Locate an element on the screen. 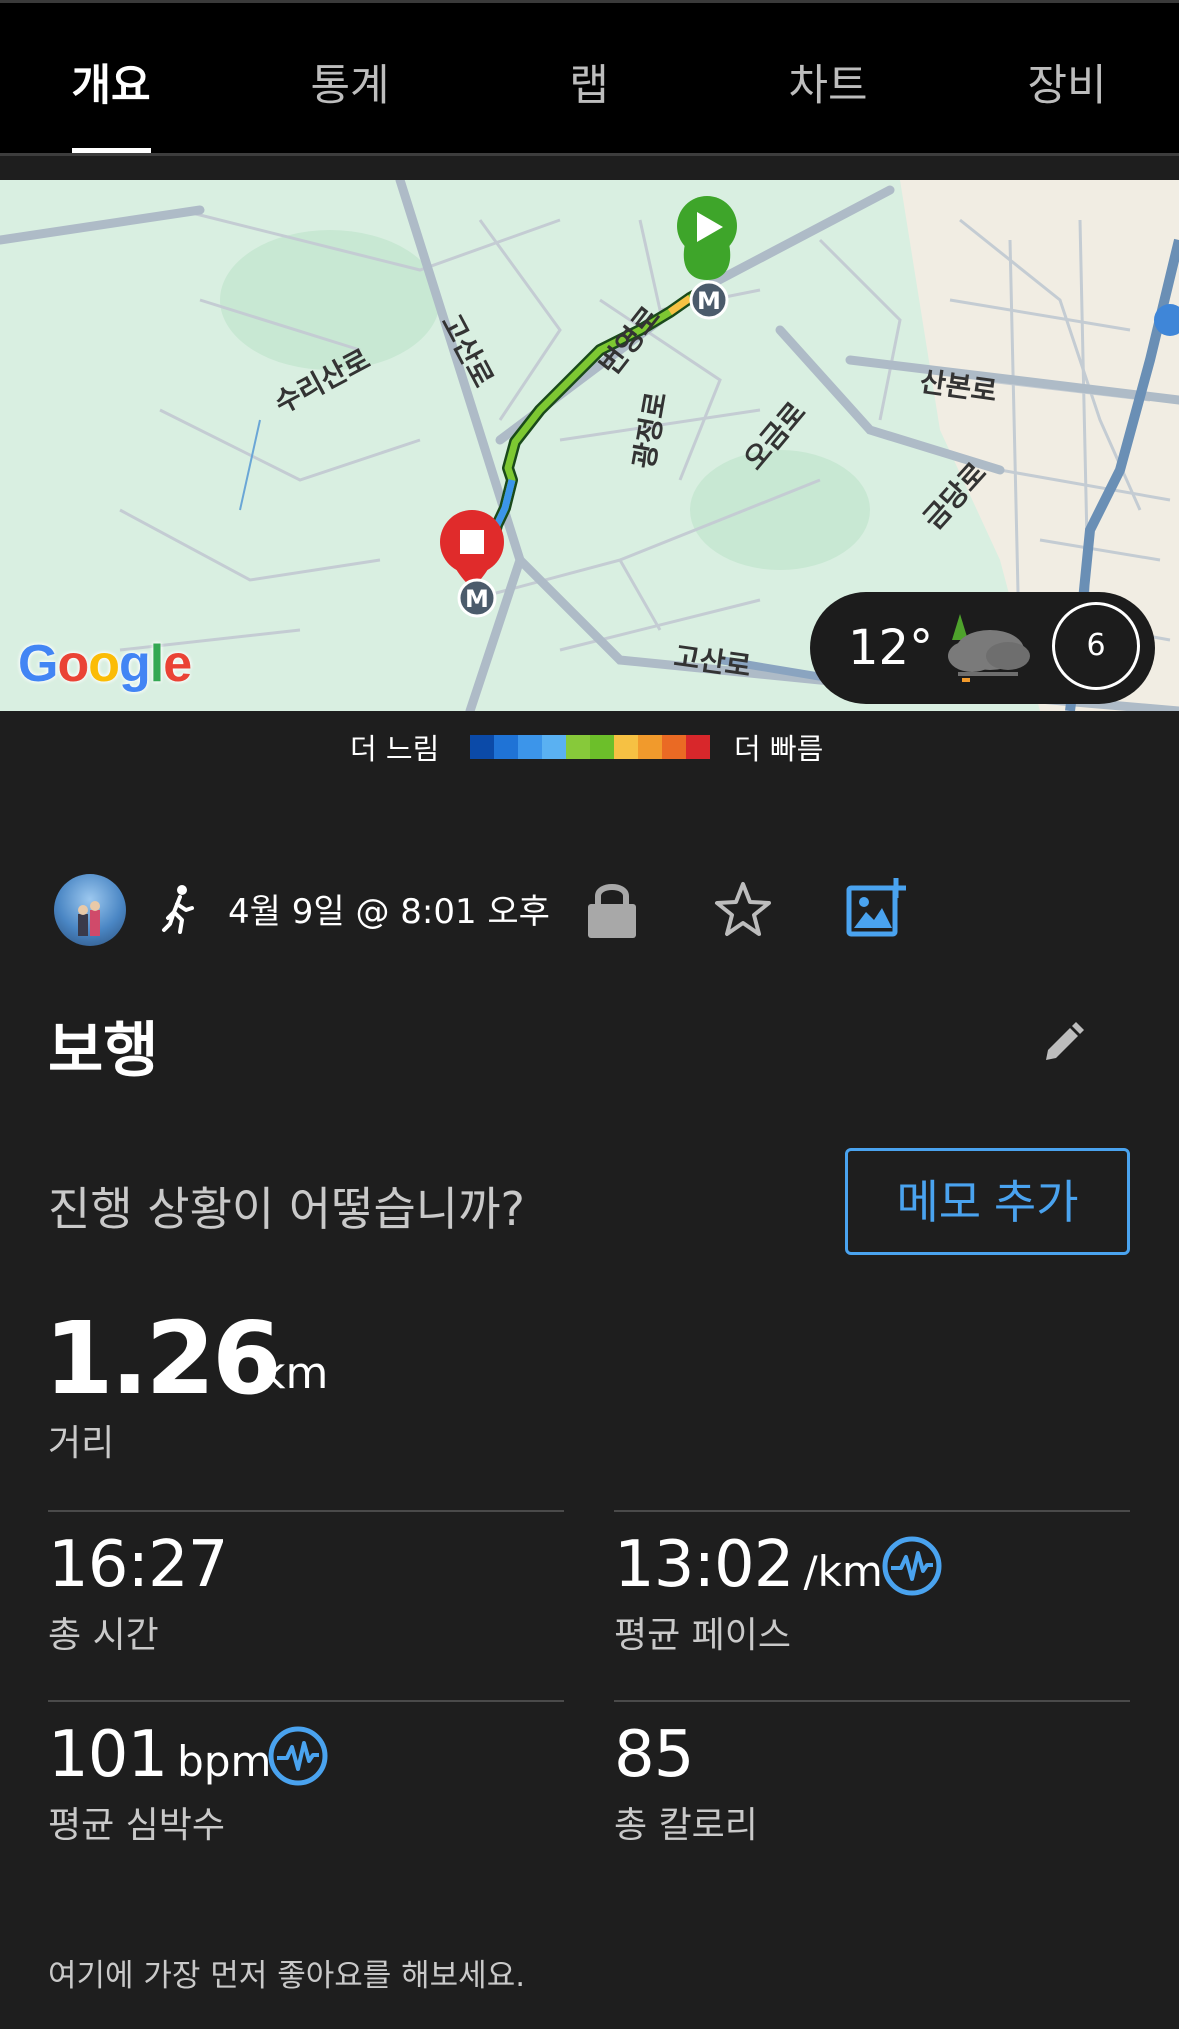  activity-title: 보행 is located at coordinates (103, 1051).